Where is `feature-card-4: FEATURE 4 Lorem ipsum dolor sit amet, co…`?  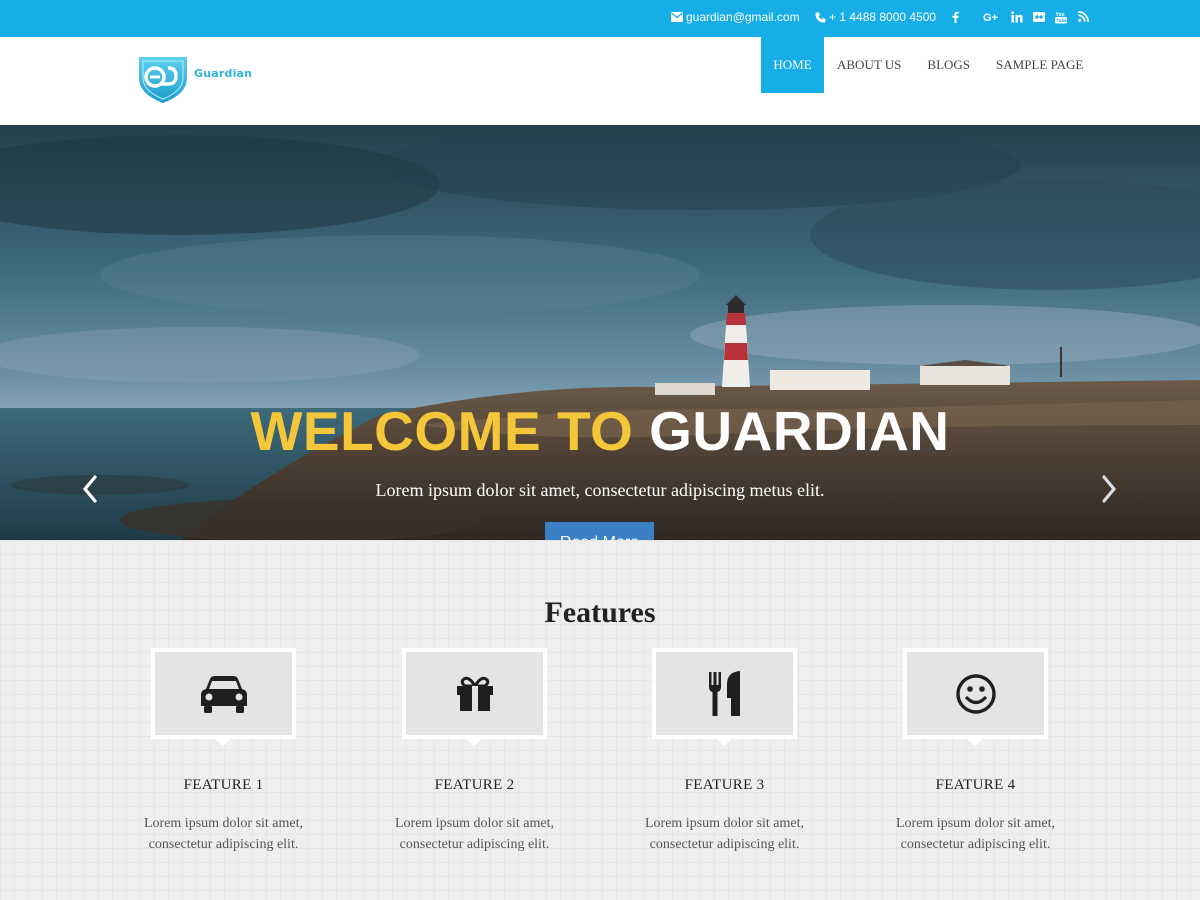
feature-card-4: FEATURE 4 Lorem ipsum dolor sit amet, co… is located at coordinates (954, 750).